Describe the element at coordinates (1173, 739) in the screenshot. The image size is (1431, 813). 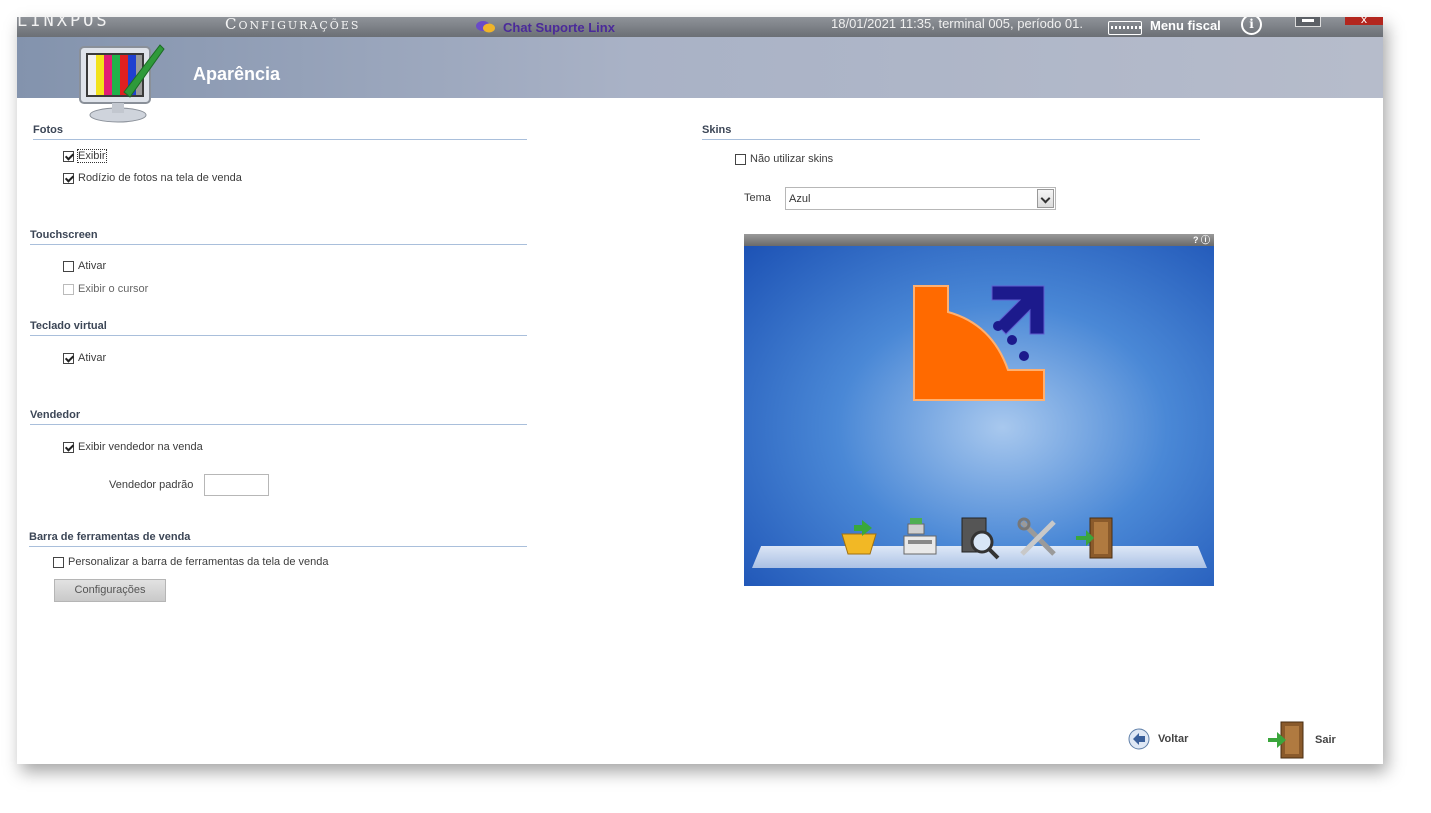
I see `voltar-label: Voltar` at that location.